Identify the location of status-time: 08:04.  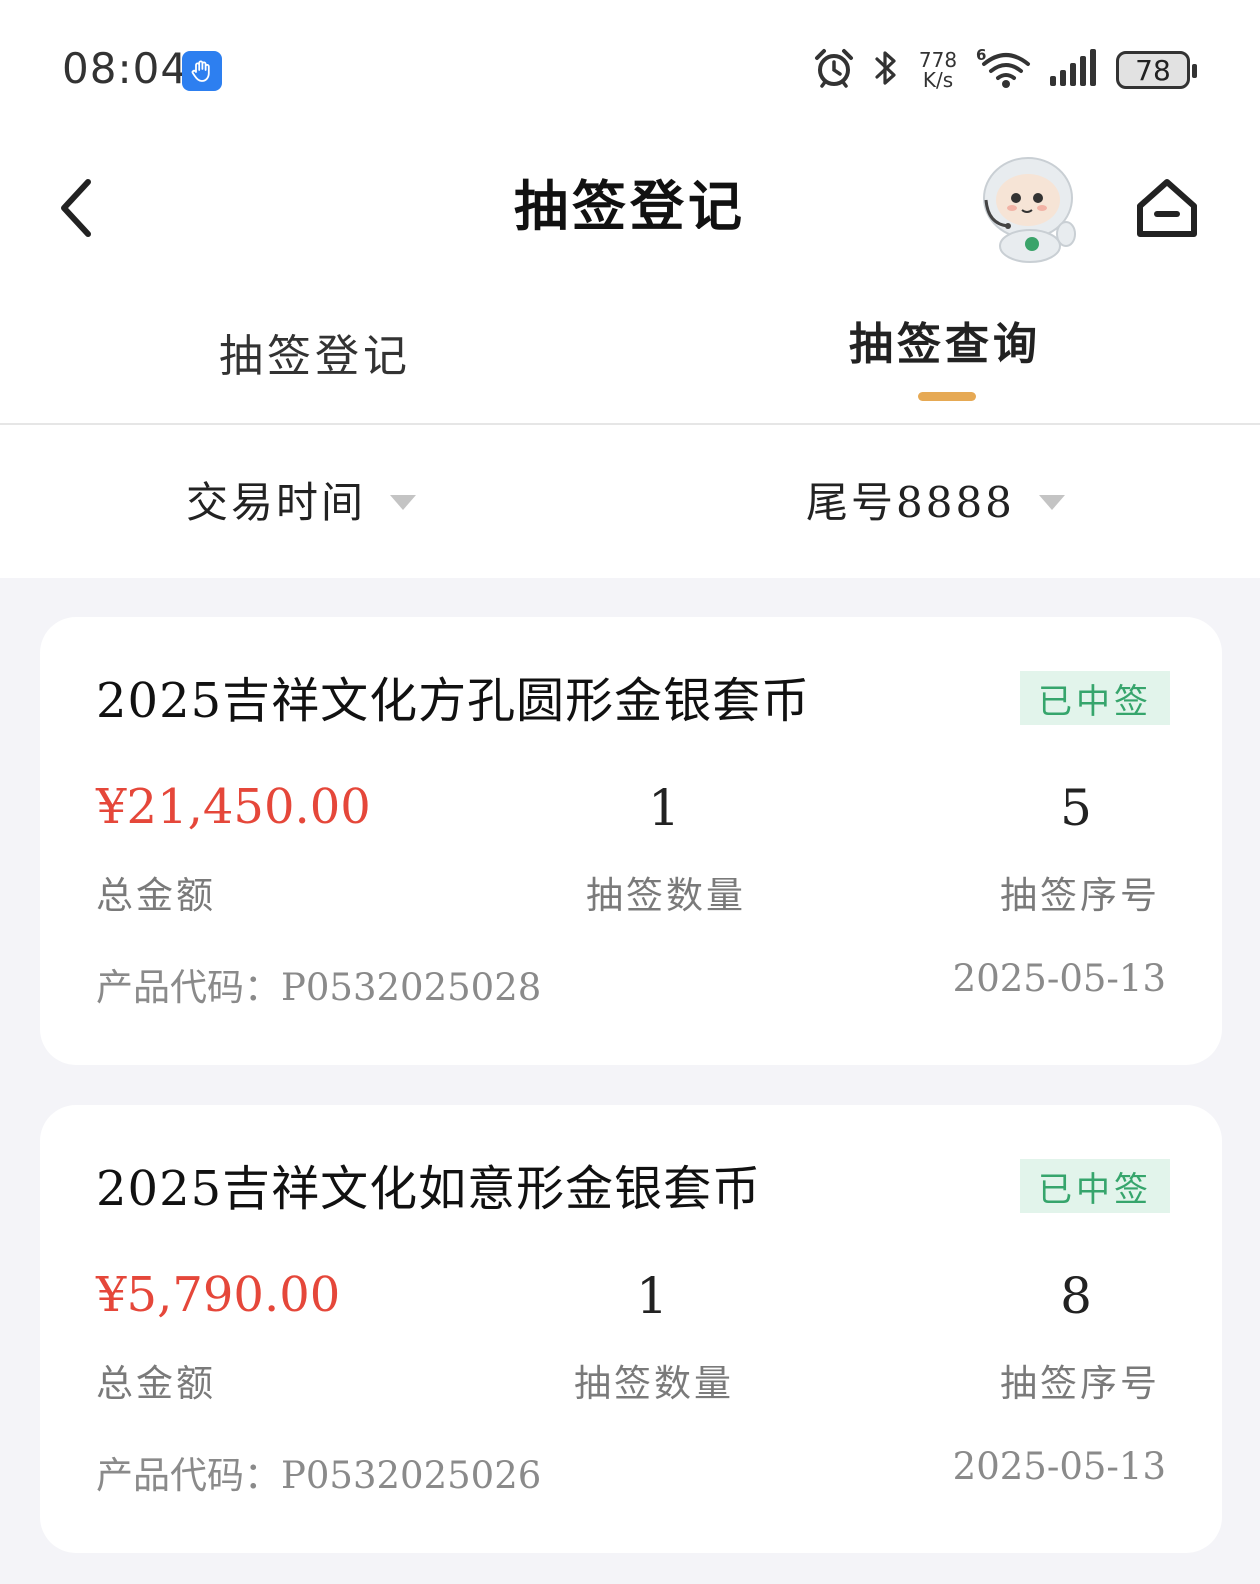
(125, 68).